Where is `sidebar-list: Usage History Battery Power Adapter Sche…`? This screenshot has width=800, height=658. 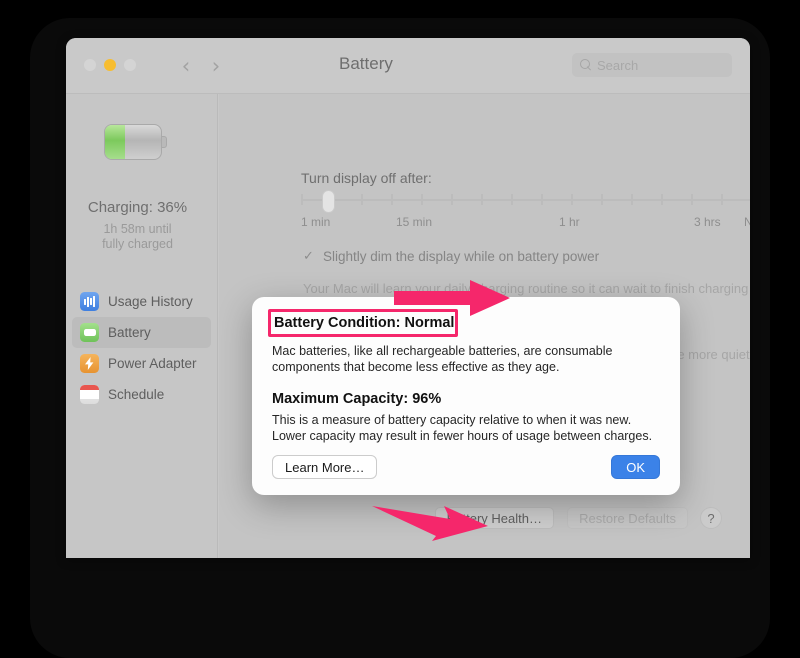 sidebar-list: Usage History Battery Power Adapter Sche… is located at coordinates (141, 348).